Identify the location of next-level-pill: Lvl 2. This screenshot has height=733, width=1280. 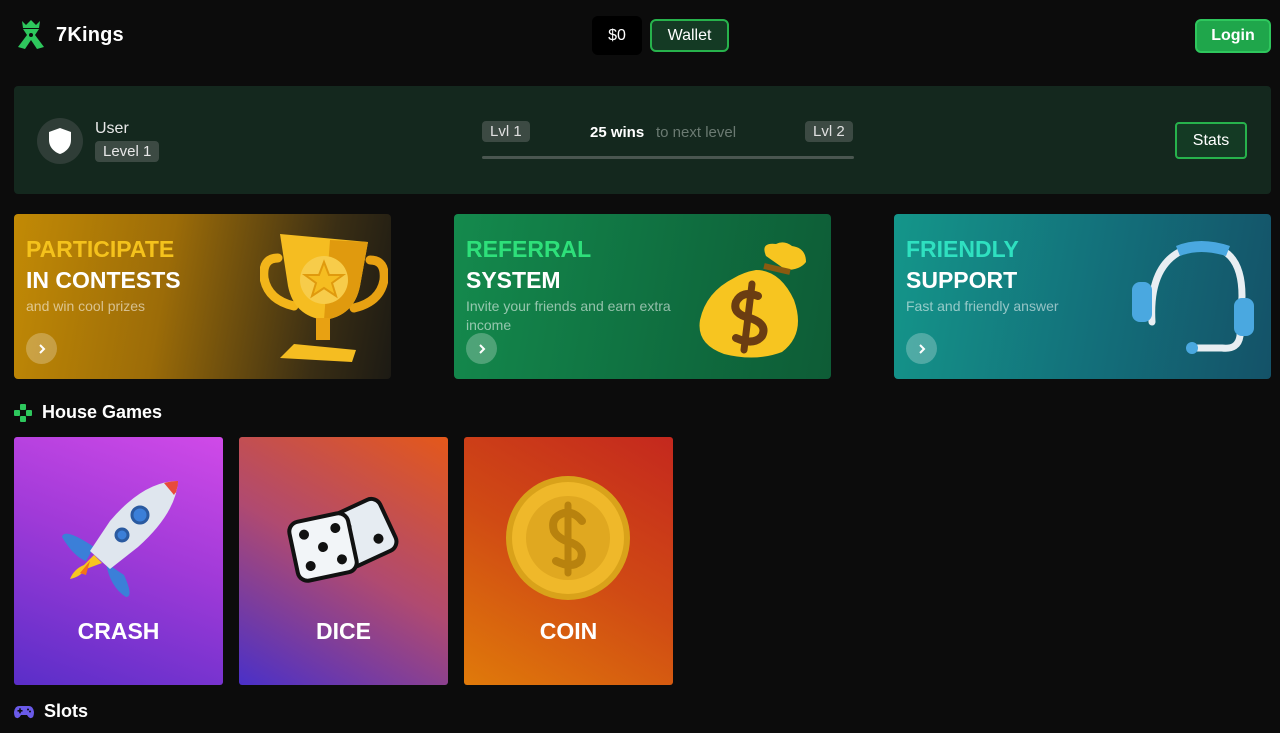
(829, 131).